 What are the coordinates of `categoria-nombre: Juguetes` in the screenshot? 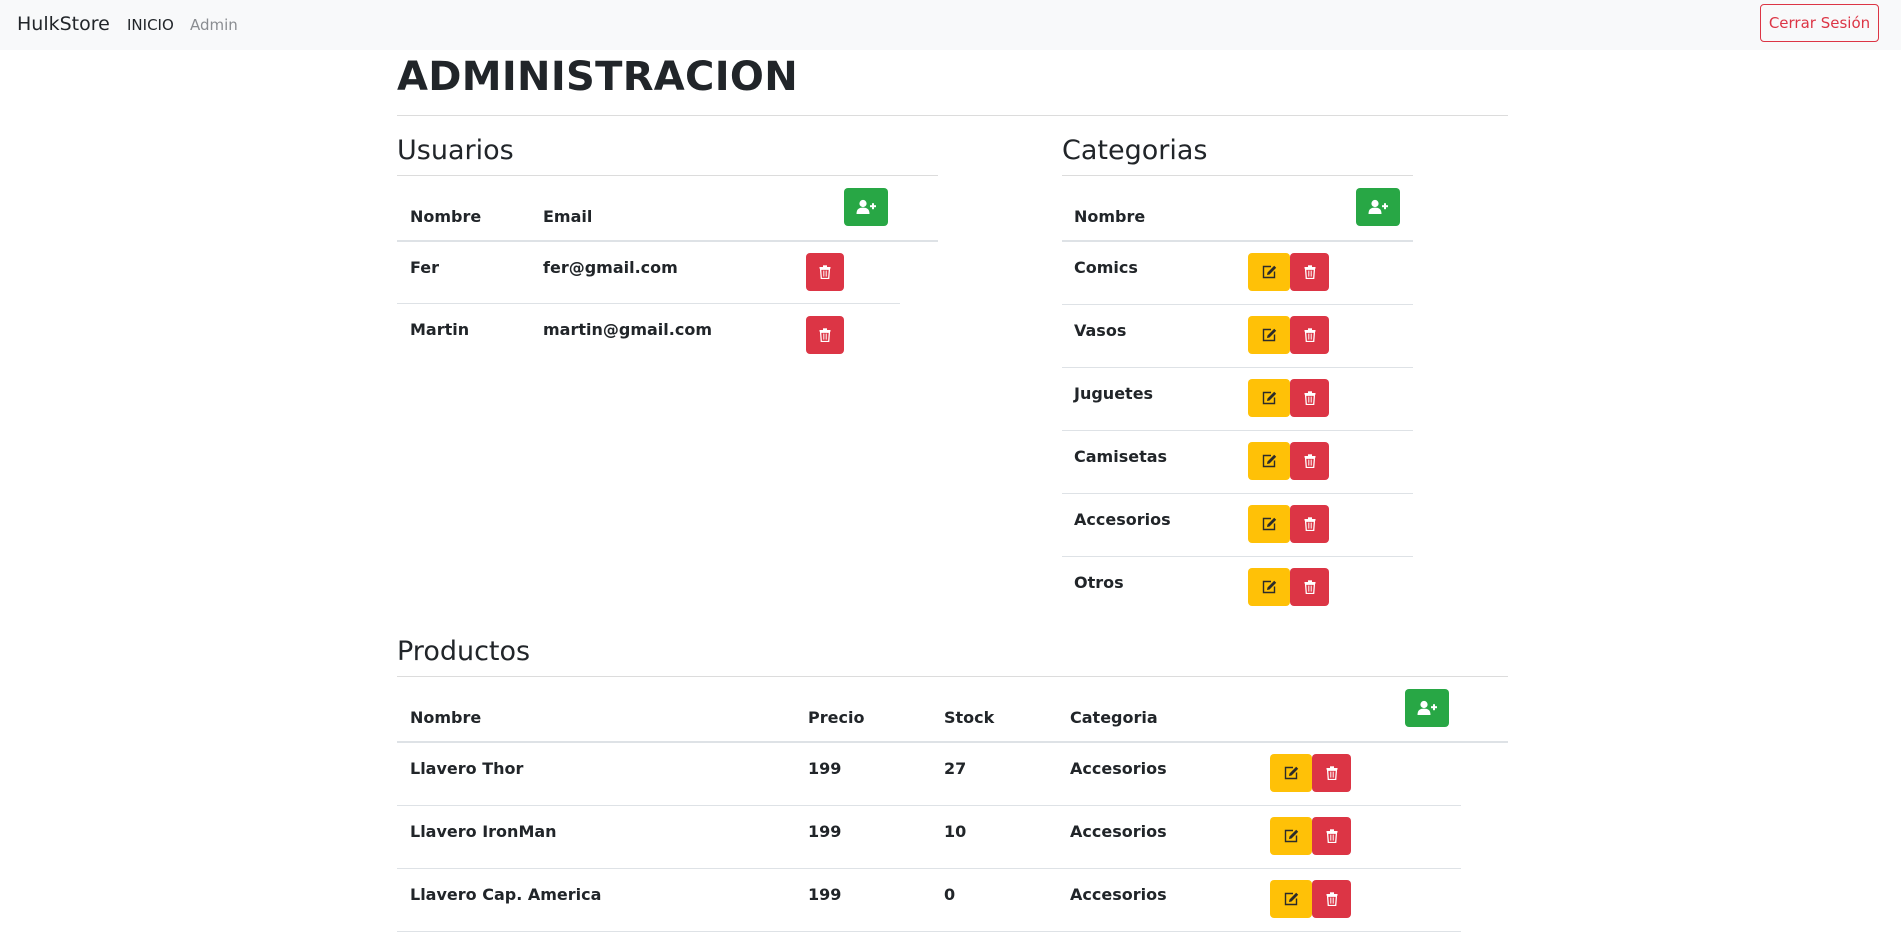 It's located at (1114, 393).